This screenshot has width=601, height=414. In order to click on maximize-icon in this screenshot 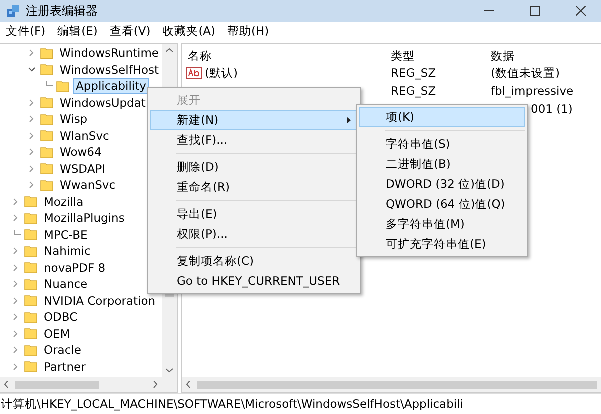, I will do `click(535, 11)`.